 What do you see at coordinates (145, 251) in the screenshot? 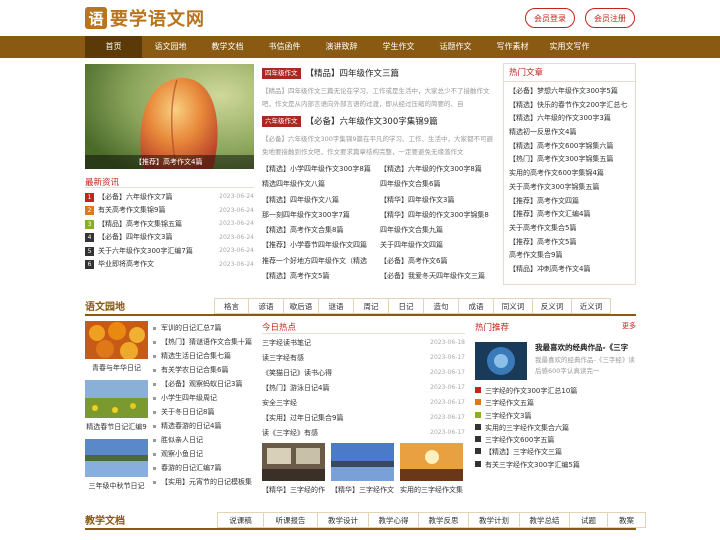
I see `latest-news-link: 关于六年级作文300字汇编7篇` at bounding box center [145, 251].